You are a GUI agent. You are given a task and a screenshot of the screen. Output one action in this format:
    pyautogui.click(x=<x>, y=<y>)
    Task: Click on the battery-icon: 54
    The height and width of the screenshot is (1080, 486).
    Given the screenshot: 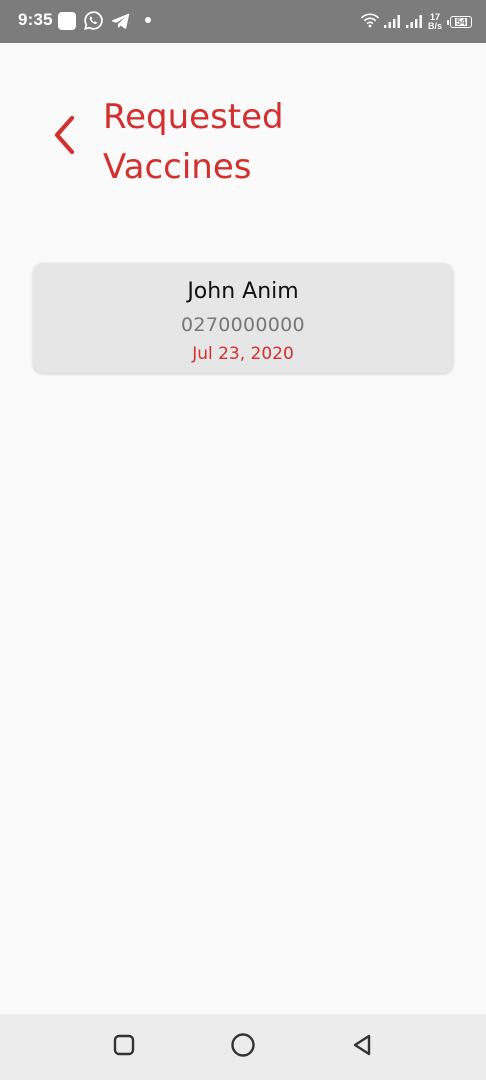 What is the action you would take?
    pyautogui.click(x=459, y=22)
    